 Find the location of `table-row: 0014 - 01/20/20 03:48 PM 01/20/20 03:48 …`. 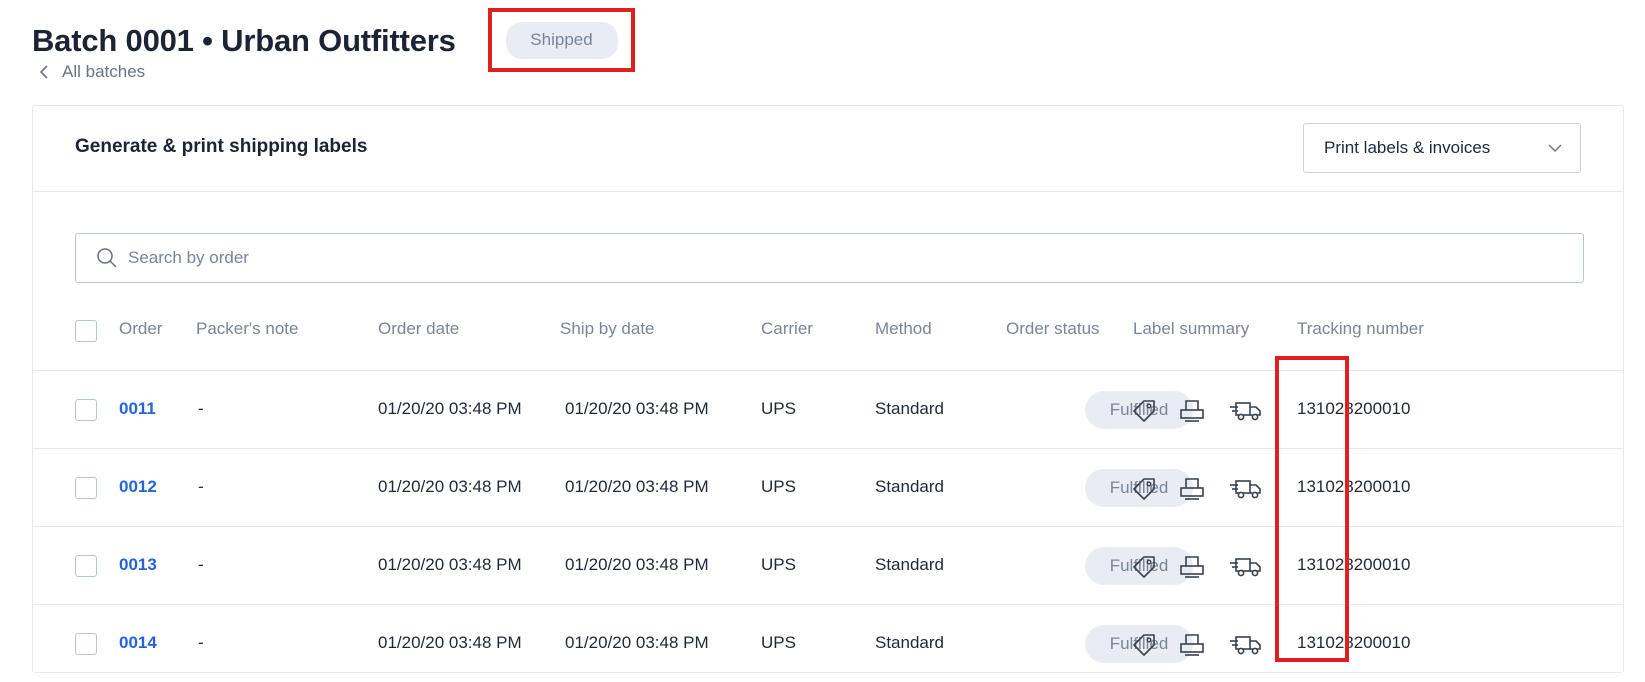

table-row: 0014 - 01/20/20 03:48 PM 01/20/20 03:48 … is located at coordinates (828, 643).